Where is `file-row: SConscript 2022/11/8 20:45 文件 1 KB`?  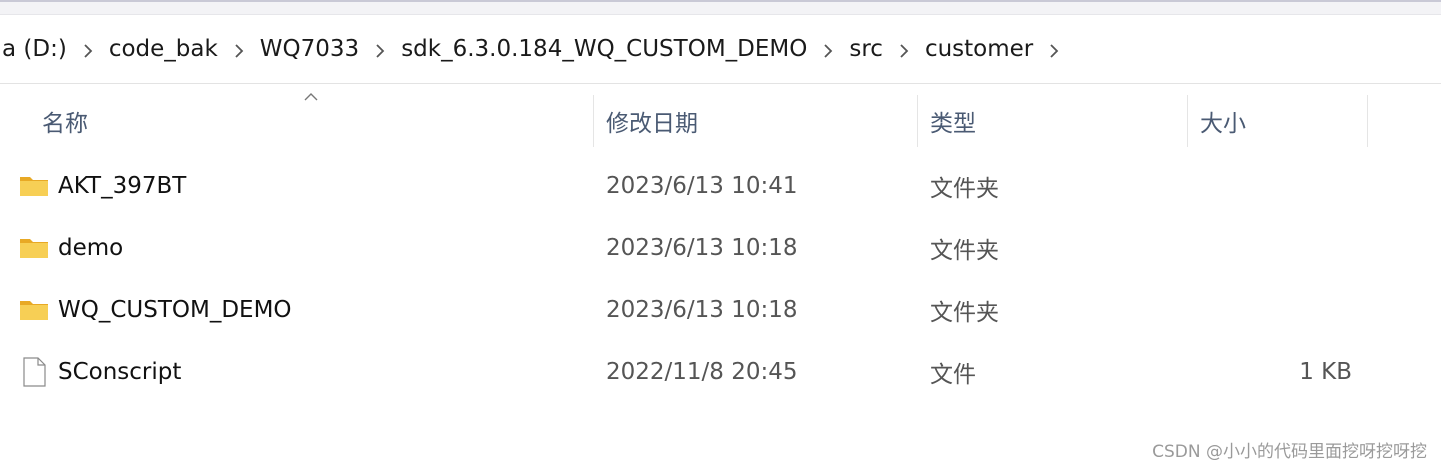 file-row: SConscript 2022/11/8 20:45 文件 1 KB is located at coordinates (720, 372).